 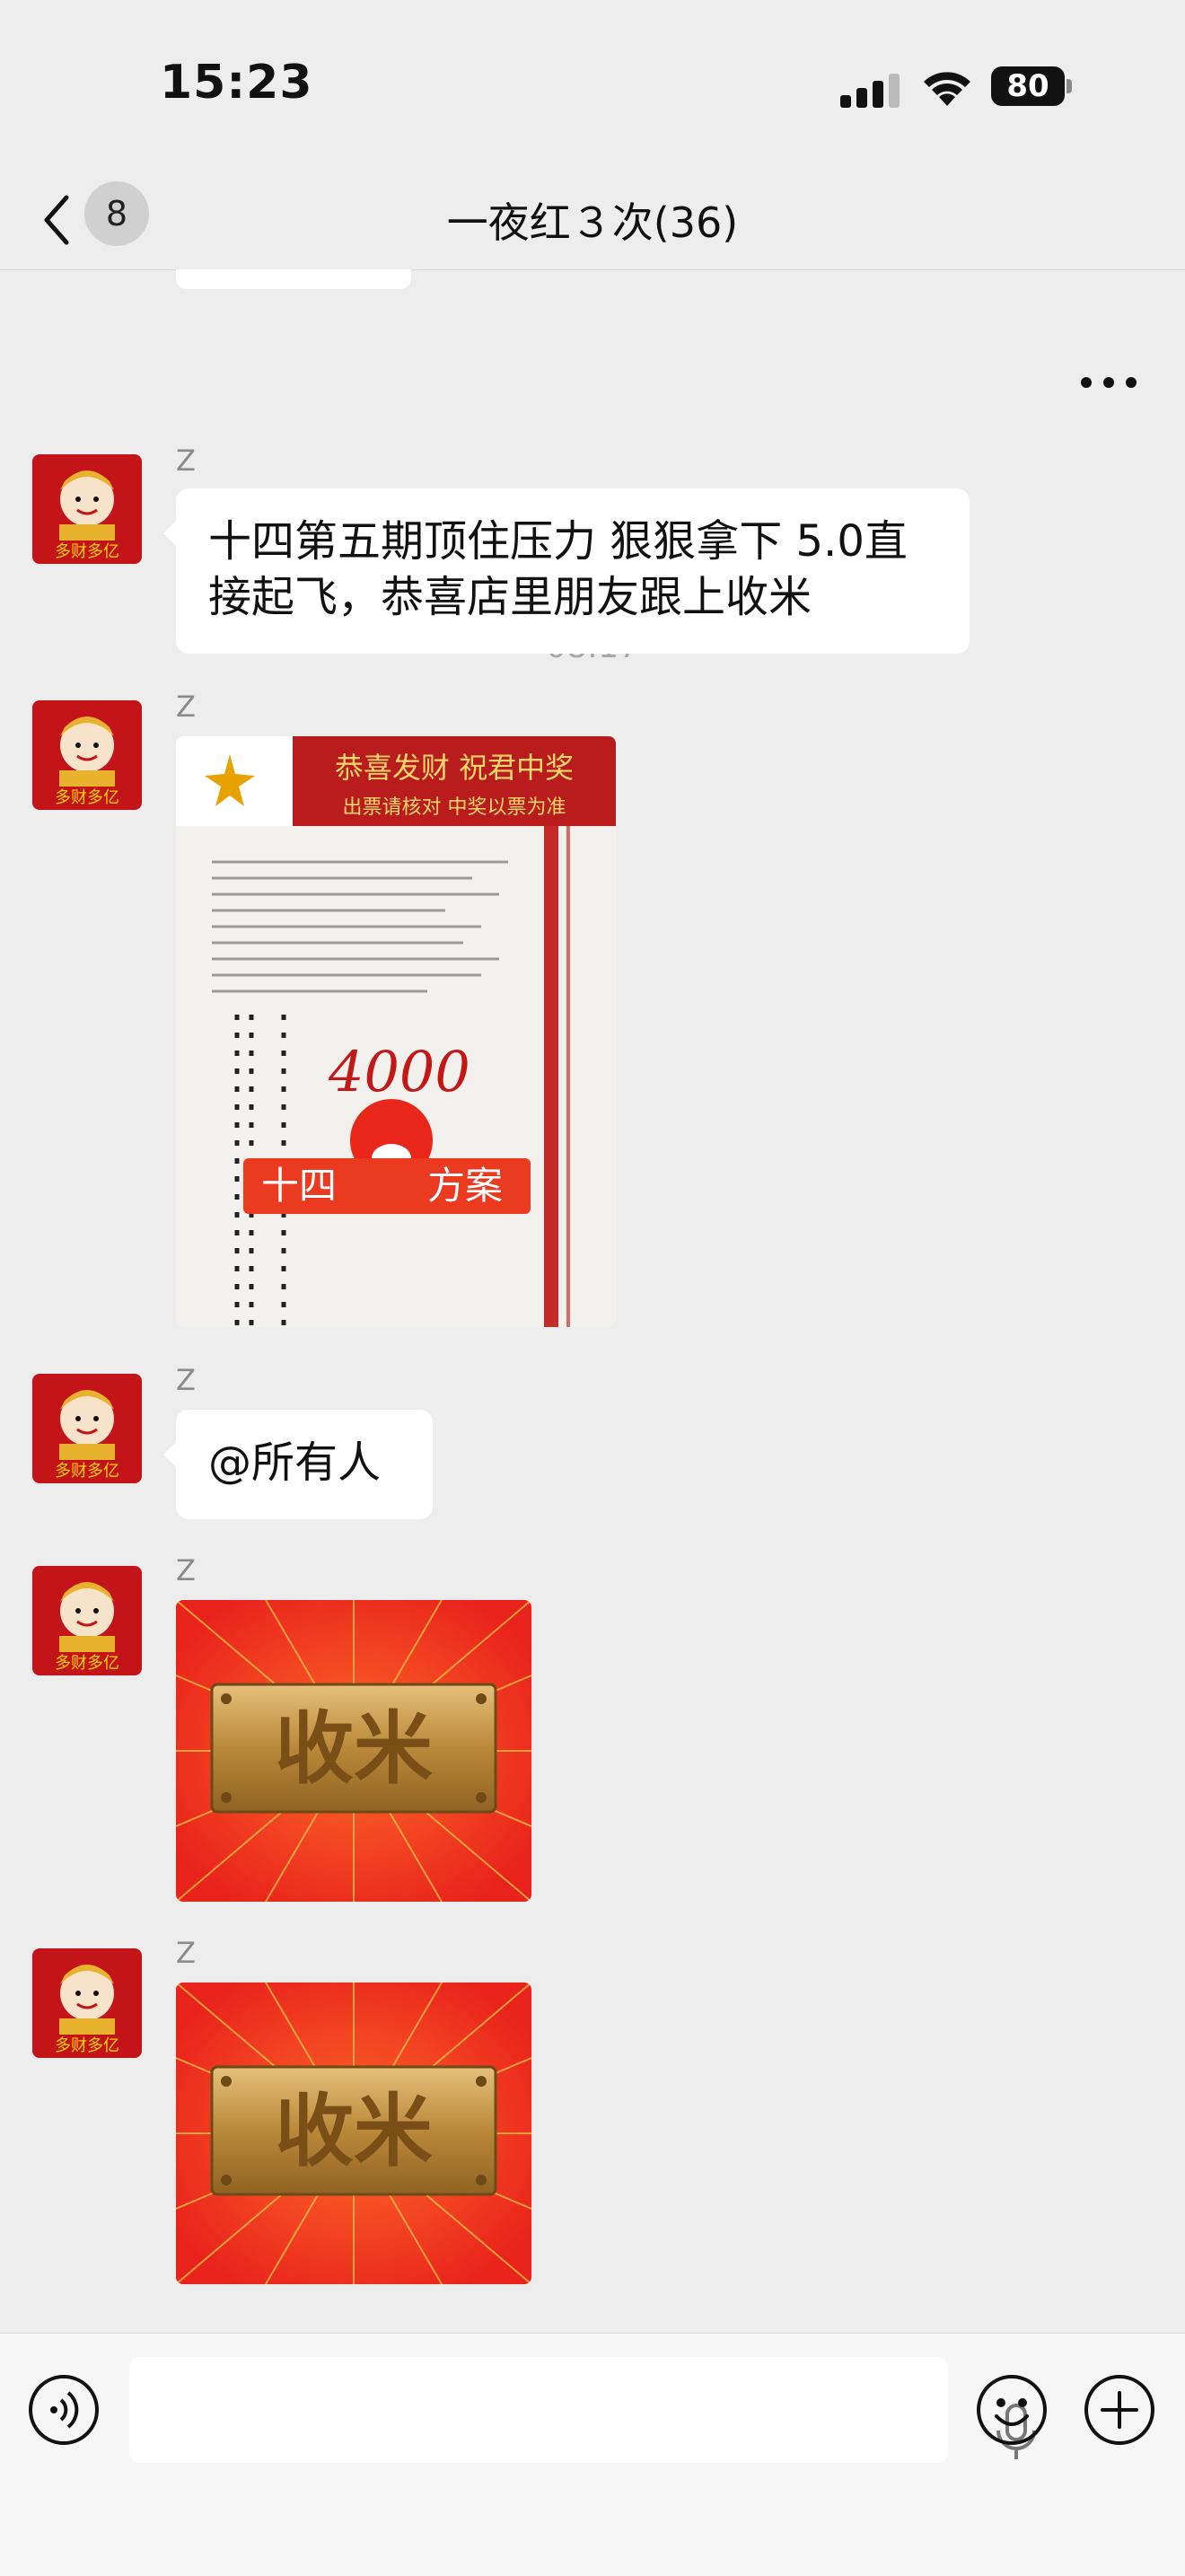 I want to click on emoji-icon, so click(x=1012, y=2410).